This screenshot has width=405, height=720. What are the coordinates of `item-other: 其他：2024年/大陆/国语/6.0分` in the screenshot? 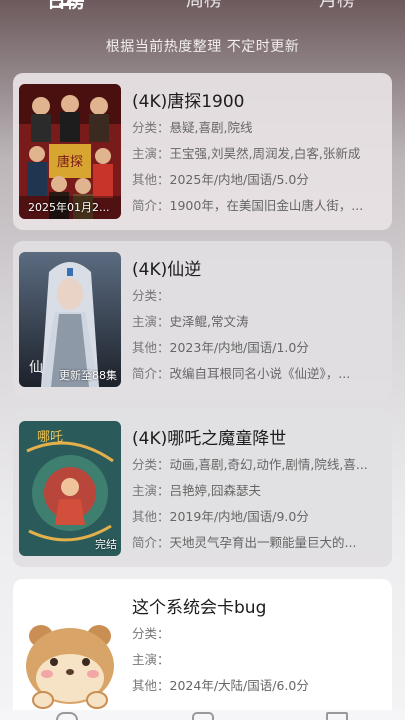 It's located at (257, 684).